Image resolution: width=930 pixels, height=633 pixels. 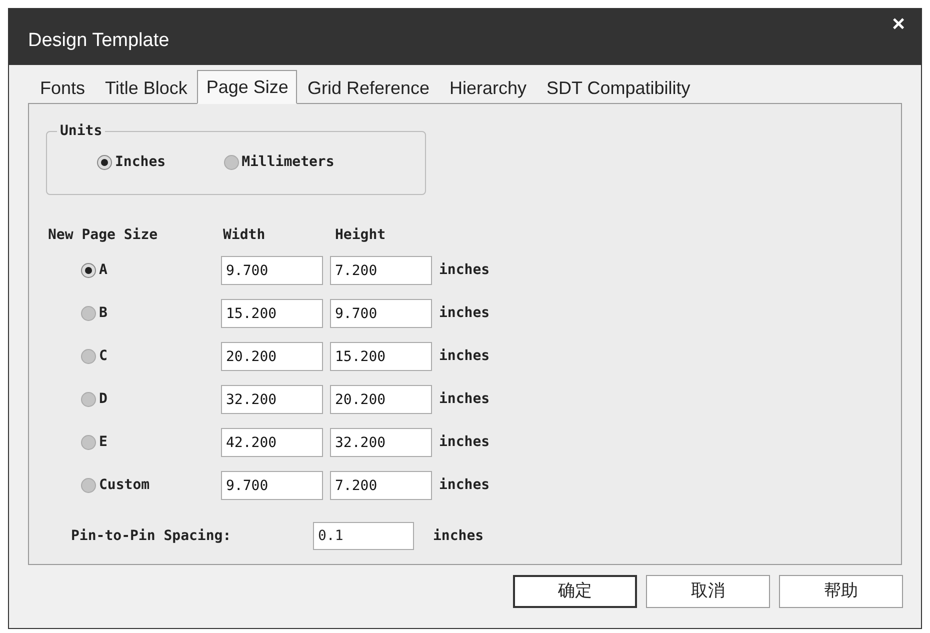 What do you see at coordinates (63, 88) in the screenshot?
I see `tab: Fonts` at bounding box center [63, 88].